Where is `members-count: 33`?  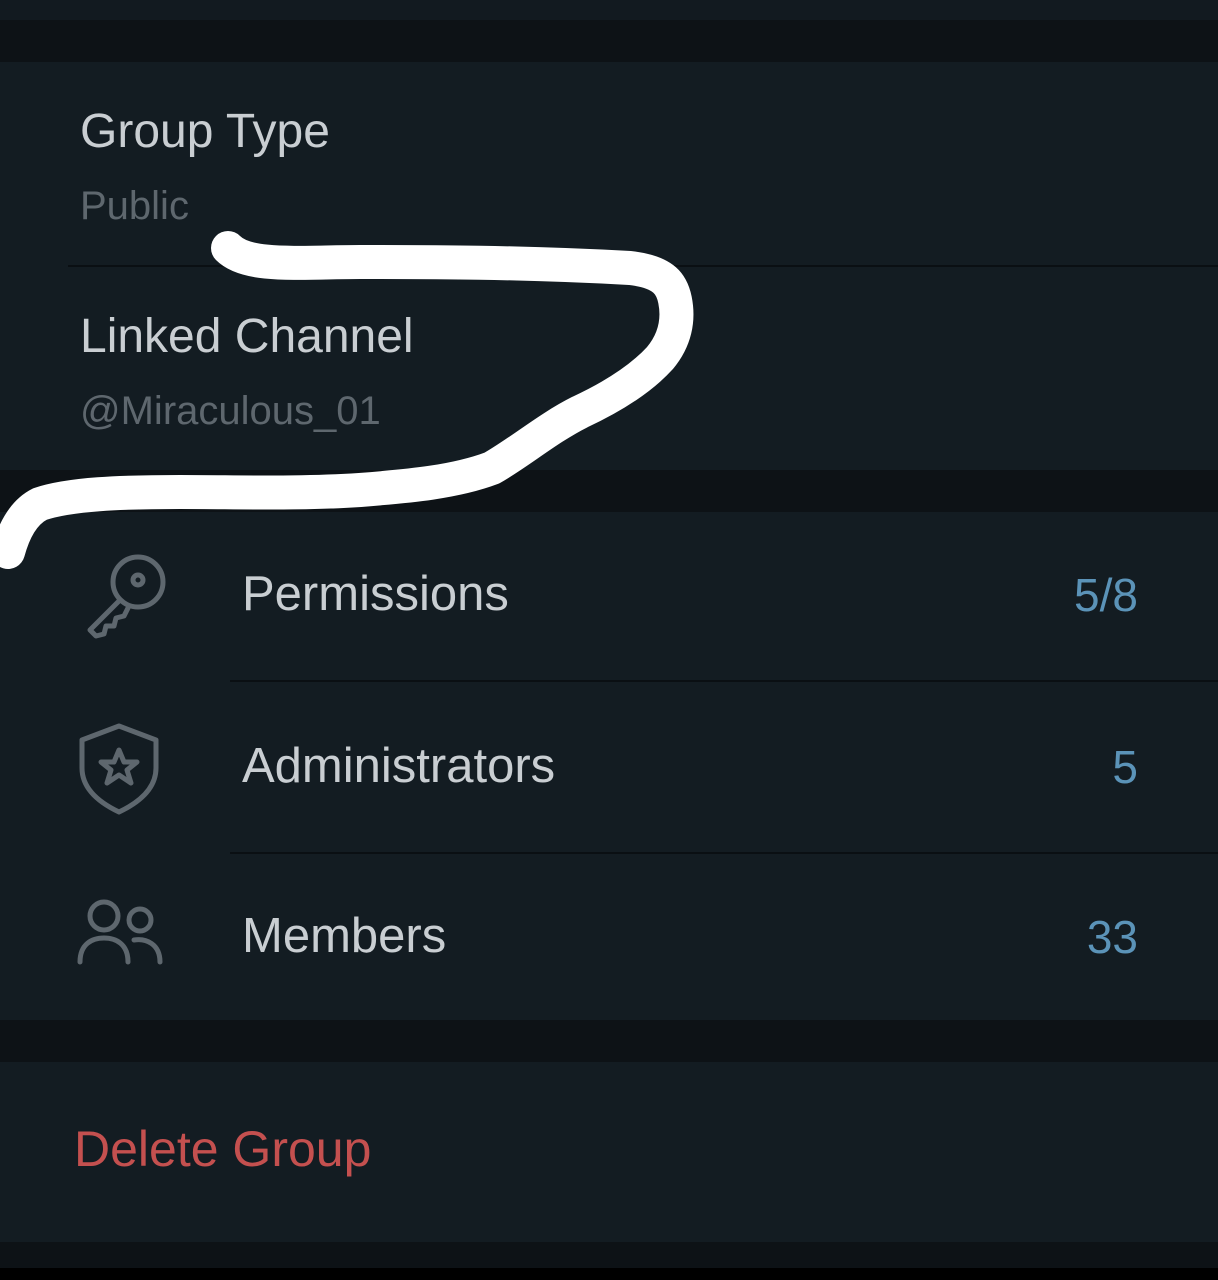
members-count: 33 is located at coordinates (1112, 937).